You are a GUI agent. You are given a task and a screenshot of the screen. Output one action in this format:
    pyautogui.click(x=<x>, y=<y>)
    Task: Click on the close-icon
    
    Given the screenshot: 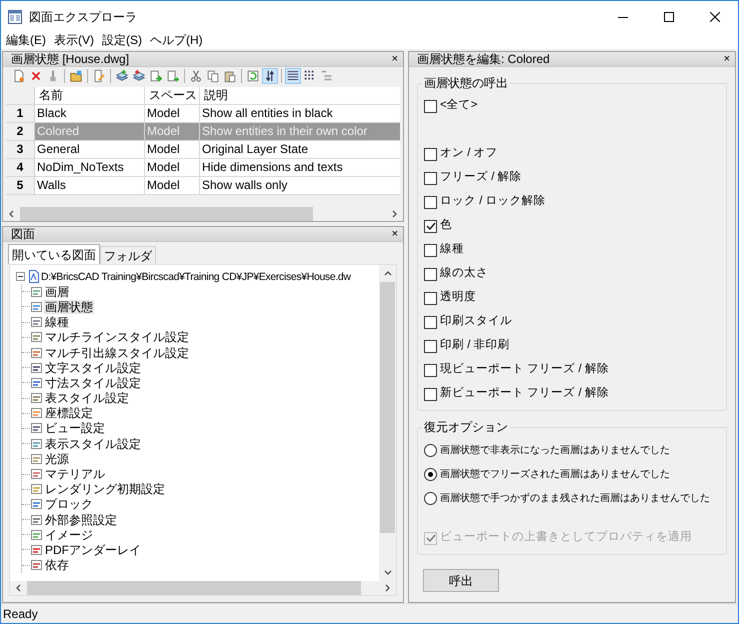 What is the action you would take?
    pyautogui.click(x=715, y=17)
    